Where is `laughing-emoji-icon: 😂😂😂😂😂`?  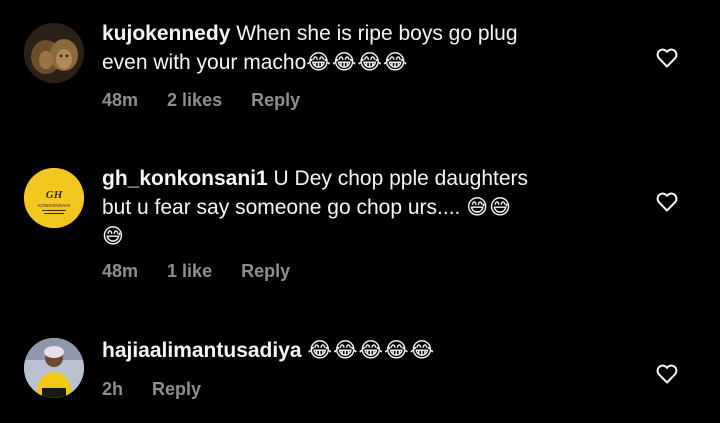 laughing-emoji-icon: 😂😂😂😂😂 is located at coordinates (371, 350).